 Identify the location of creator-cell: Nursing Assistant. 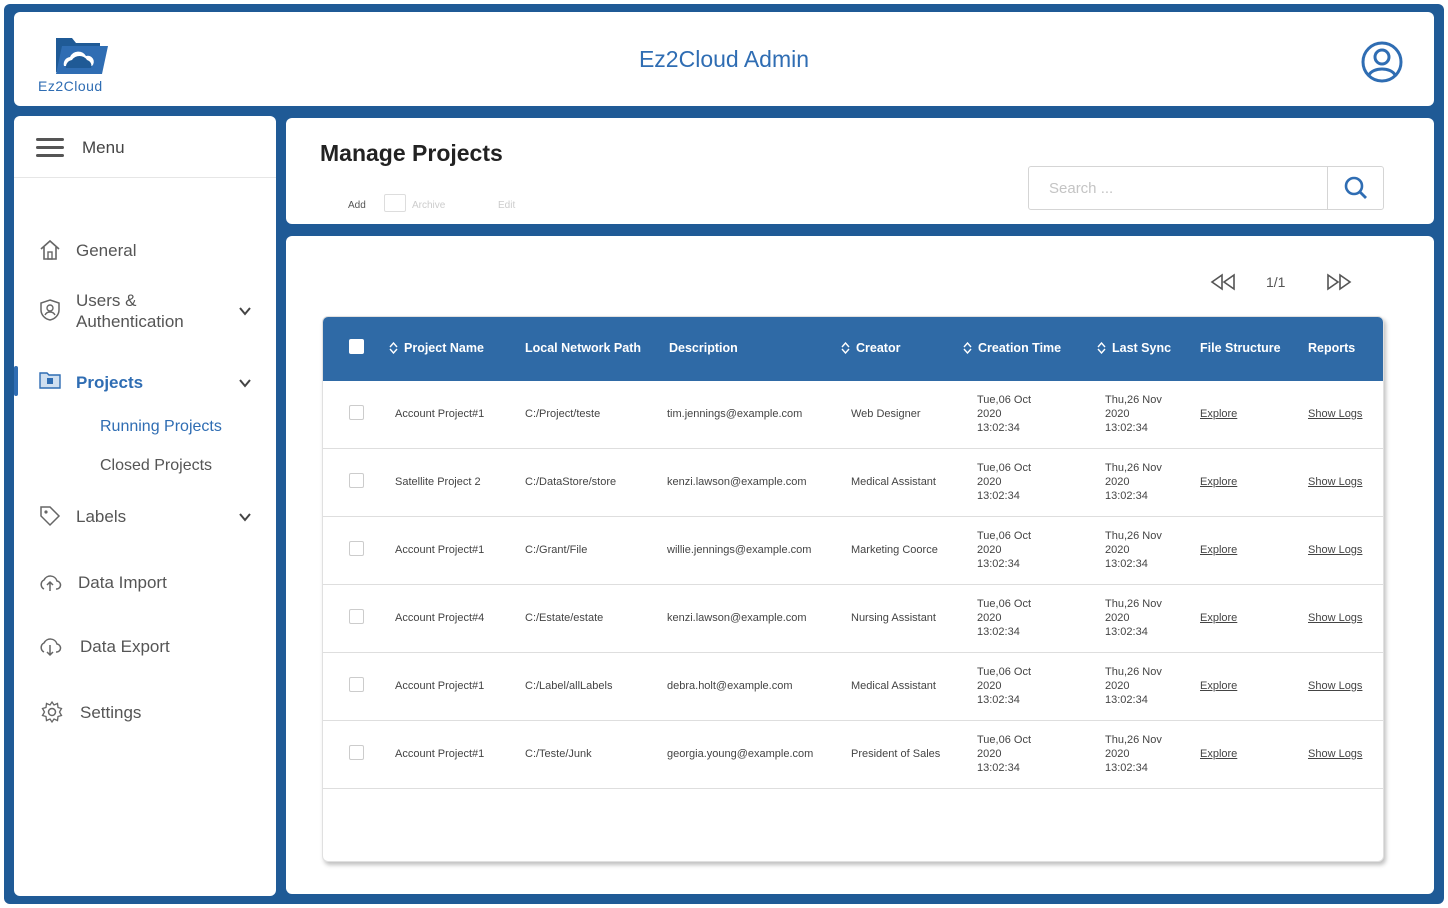
(893, 618).